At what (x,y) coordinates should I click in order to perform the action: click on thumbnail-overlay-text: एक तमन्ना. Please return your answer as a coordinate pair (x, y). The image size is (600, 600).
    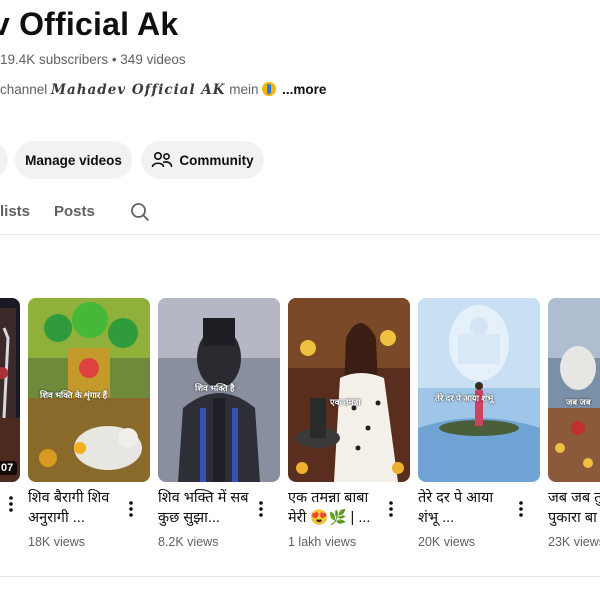
    Looking at the image, I should click on (345, 402).